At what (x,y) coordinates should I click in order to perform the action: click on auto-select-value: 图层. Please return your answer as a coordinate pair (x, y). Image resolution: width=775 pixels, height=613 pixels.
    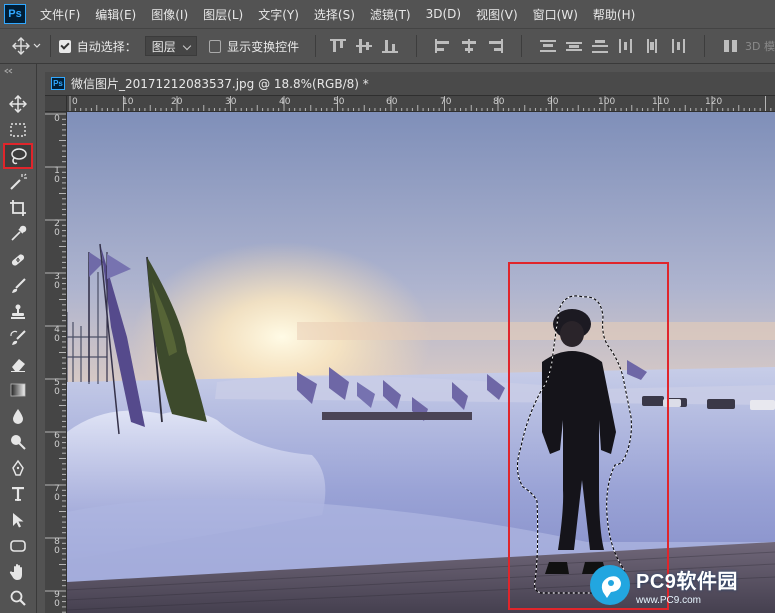
    Looking at the image, I should click on (163, 46).